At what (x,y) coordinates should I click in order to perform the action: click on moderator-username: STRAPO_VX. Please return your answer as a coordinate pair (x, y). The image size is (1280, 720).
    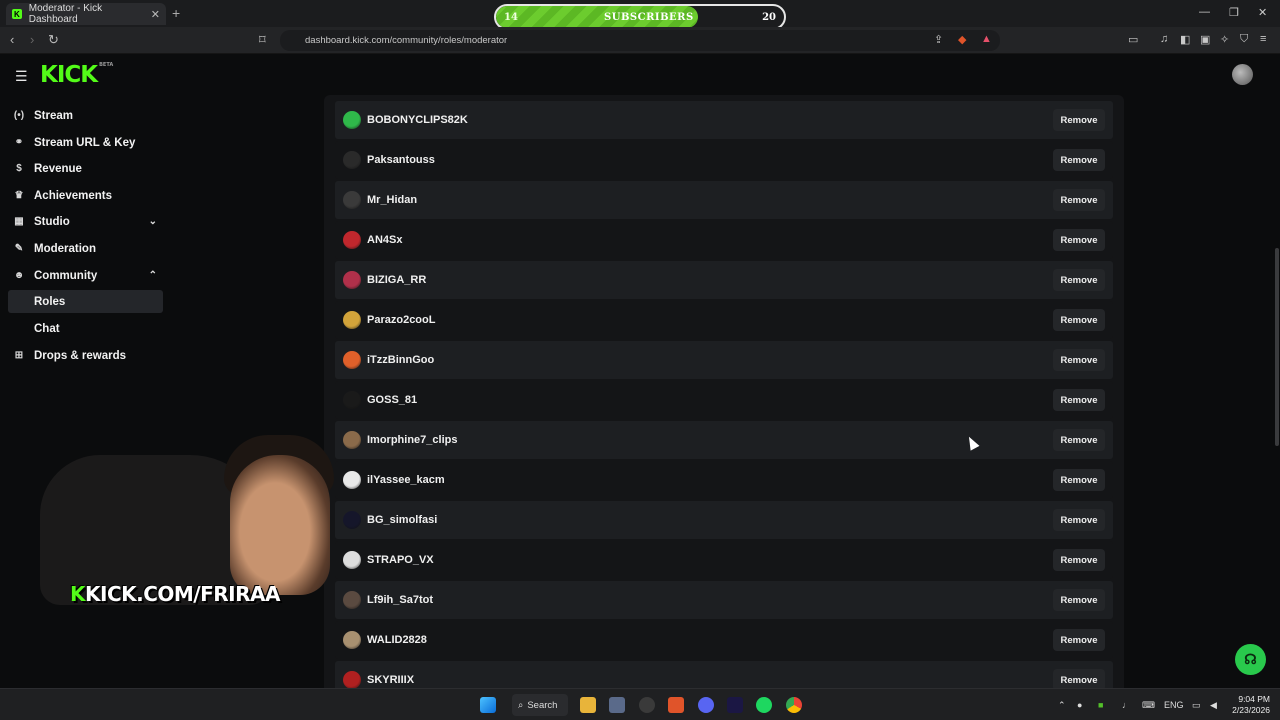
    Looking at the image, I should click on (400, 560).